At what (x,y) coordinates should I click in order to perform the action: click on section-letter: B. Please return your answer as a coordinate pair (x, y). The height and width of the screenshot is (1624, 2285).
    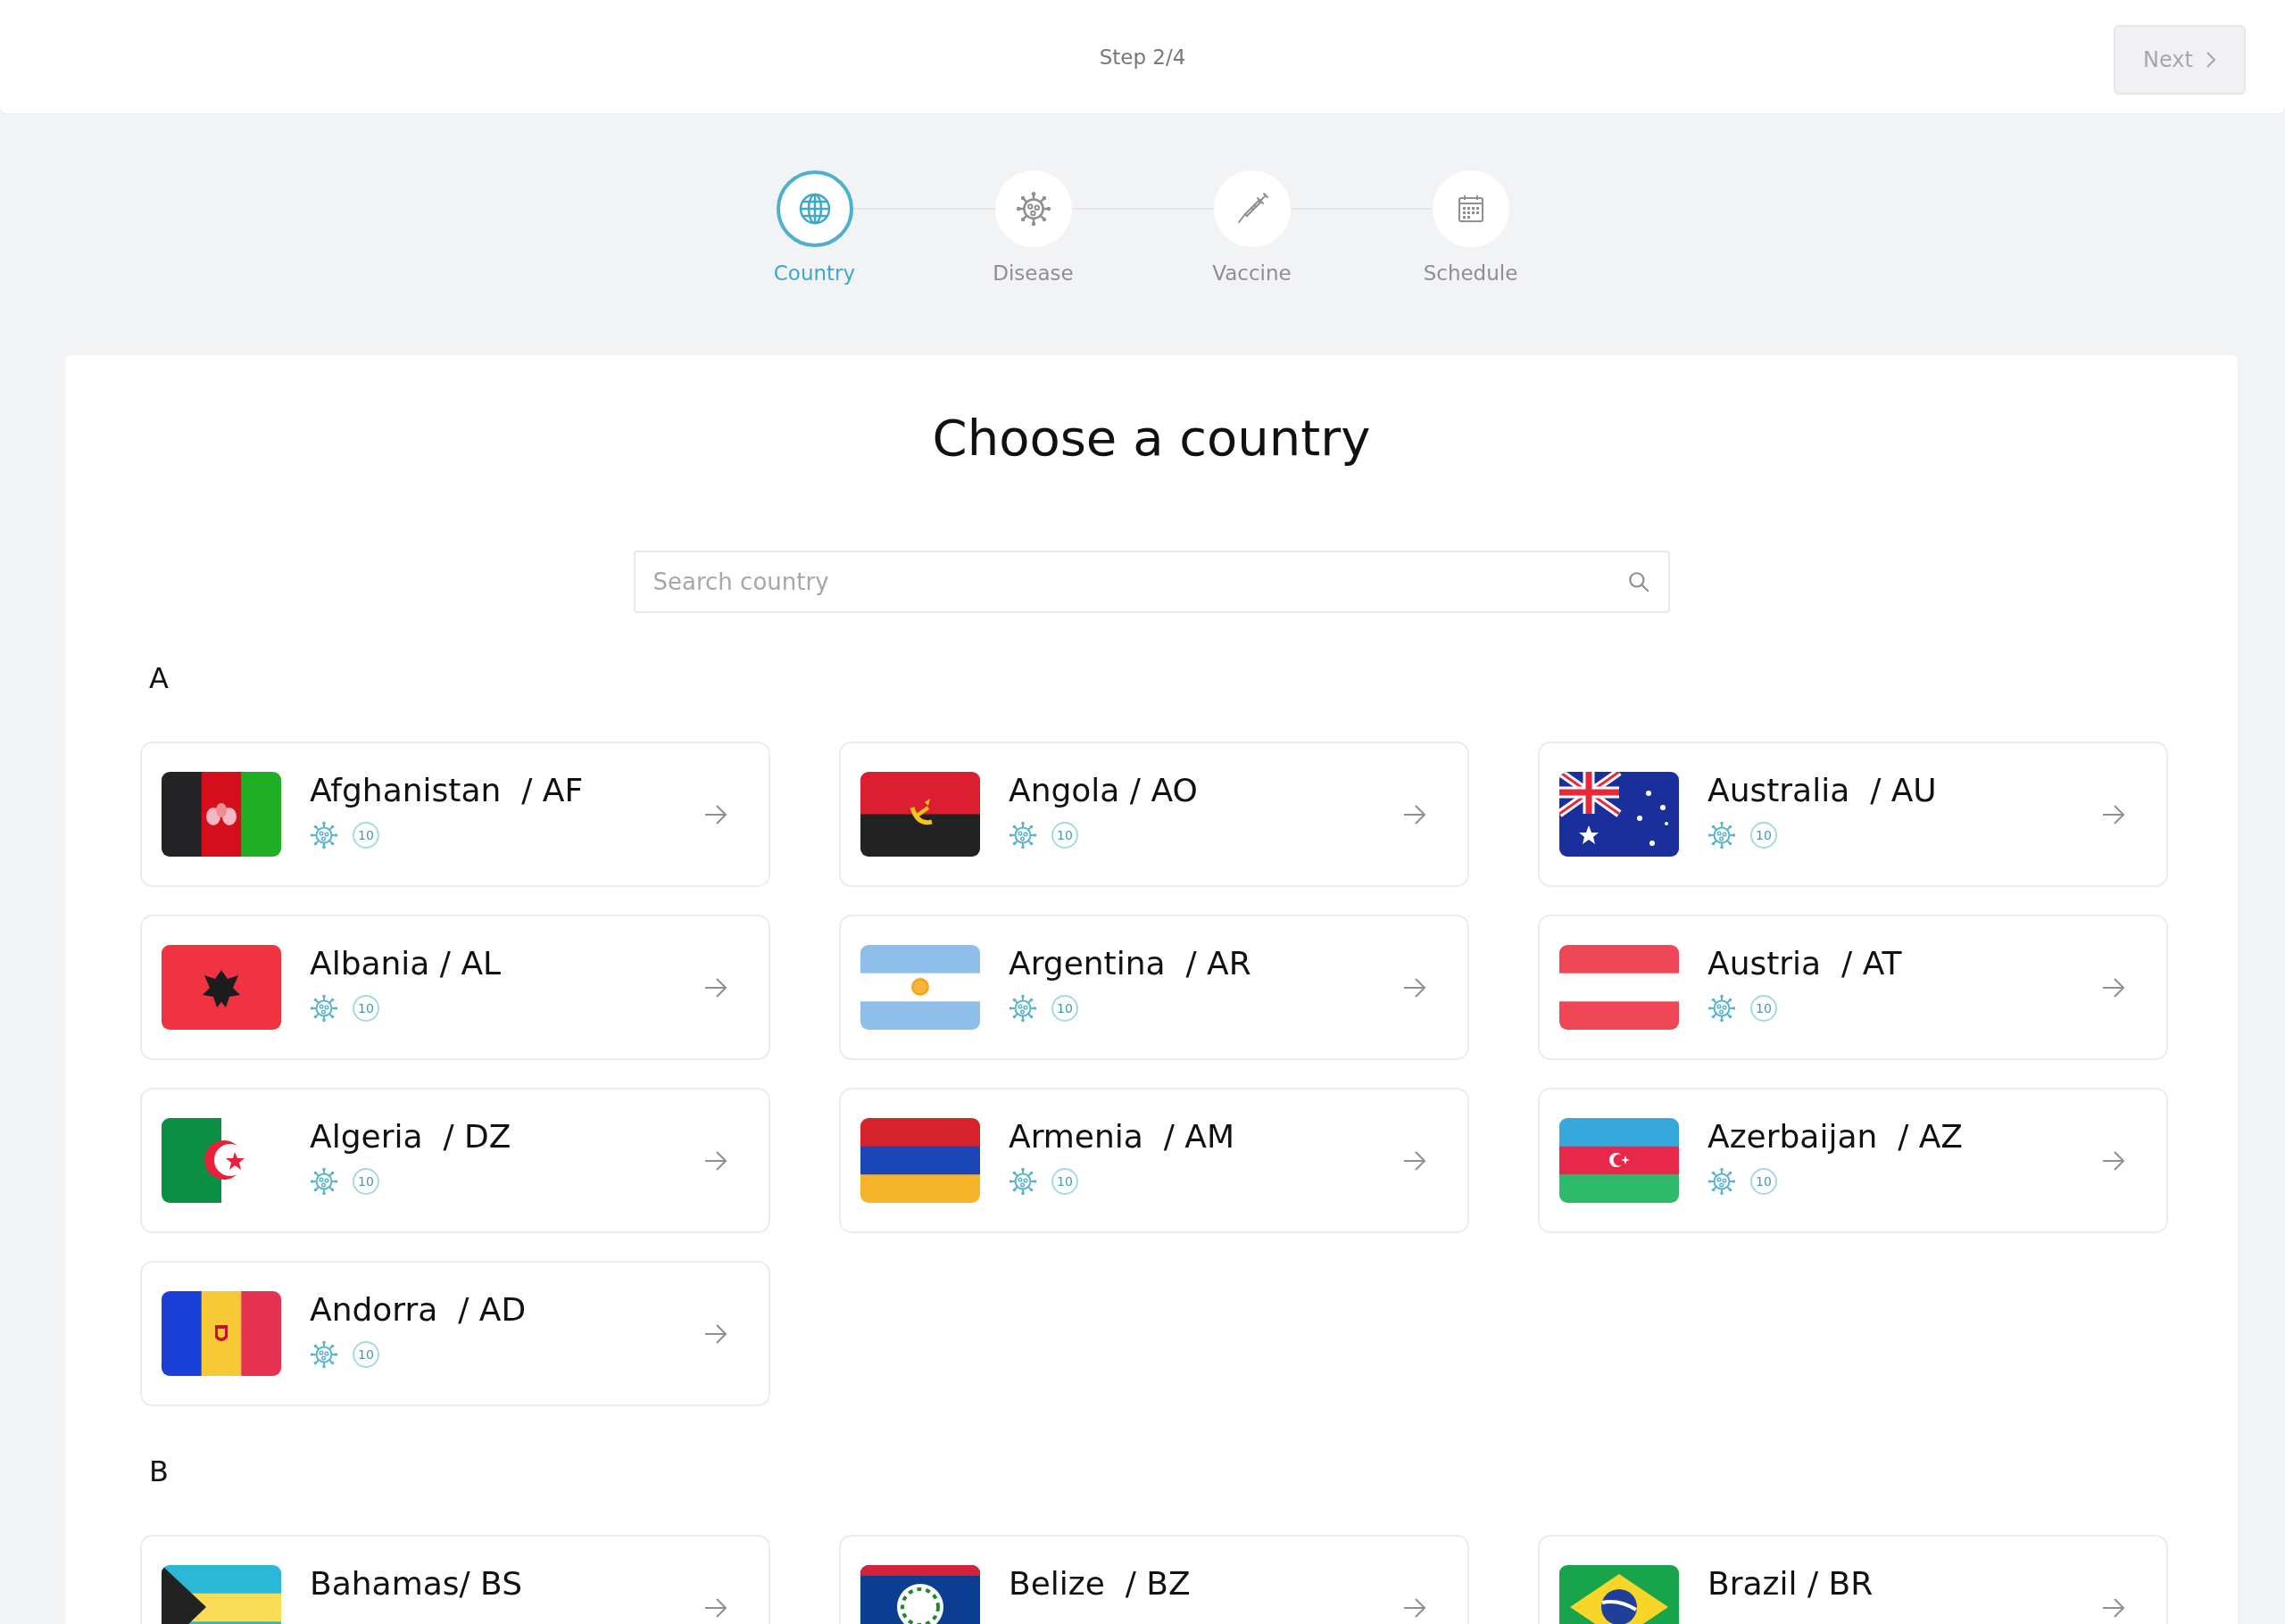
    Looking at the image, I should click on (159, 1471).